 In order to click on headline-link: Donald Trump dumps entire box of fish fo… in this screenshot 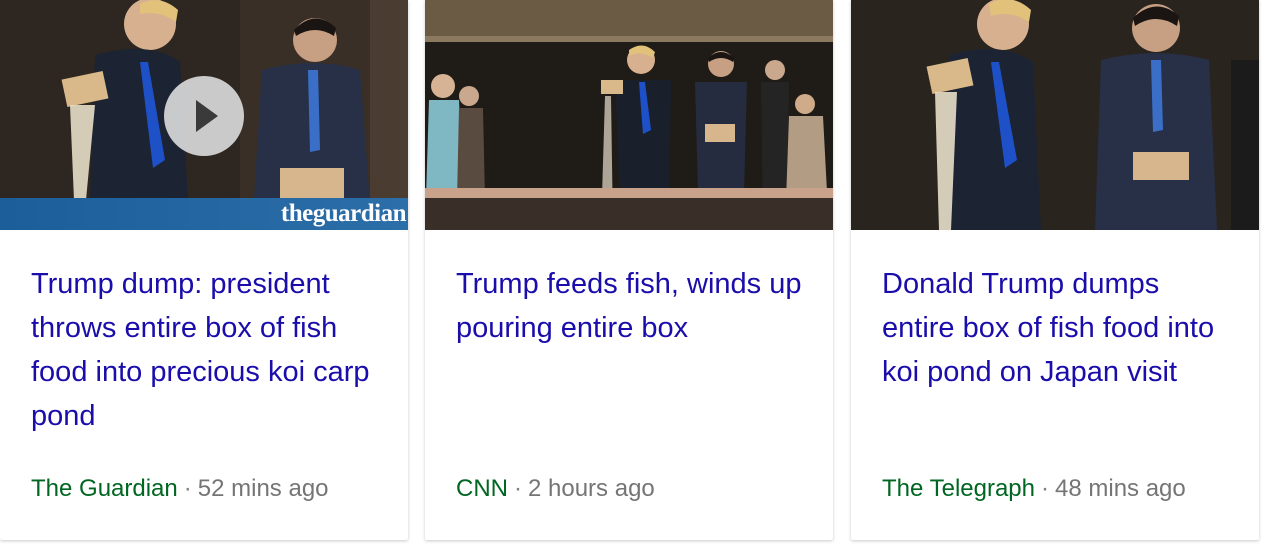, I will do `click(1058, 328)`.